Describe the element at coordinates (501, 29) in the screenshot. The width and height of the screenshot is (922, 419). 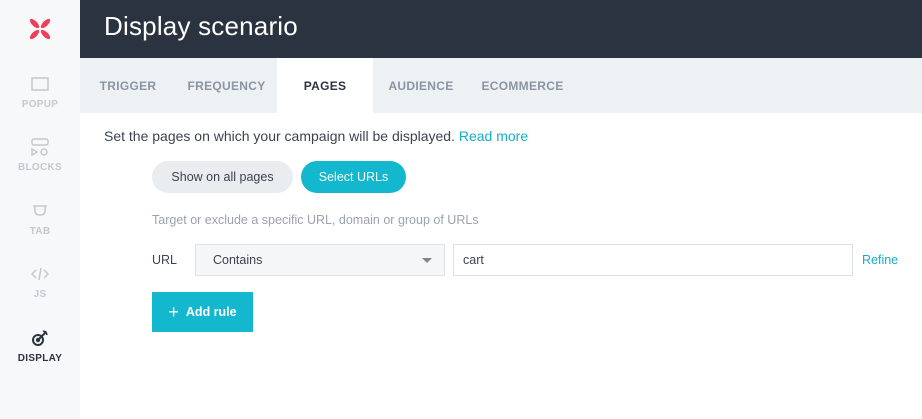
I see `page-header: Display scenario` at that location.